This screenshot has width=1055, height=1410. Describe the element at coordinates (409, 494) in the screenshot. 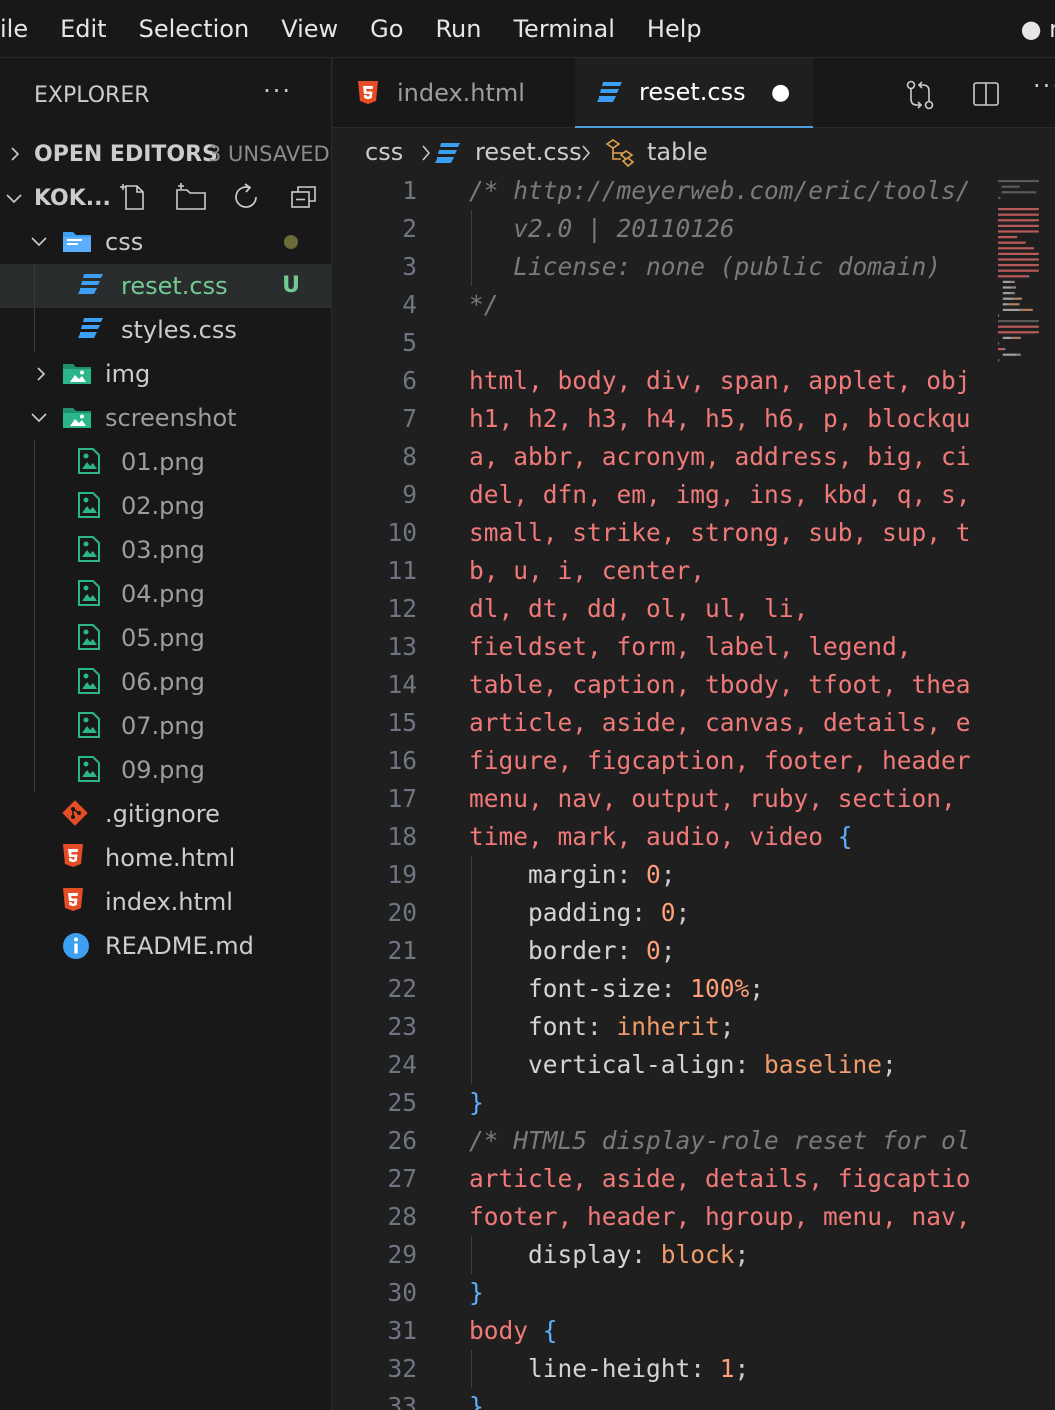

I see `line-number: 9` at that location.